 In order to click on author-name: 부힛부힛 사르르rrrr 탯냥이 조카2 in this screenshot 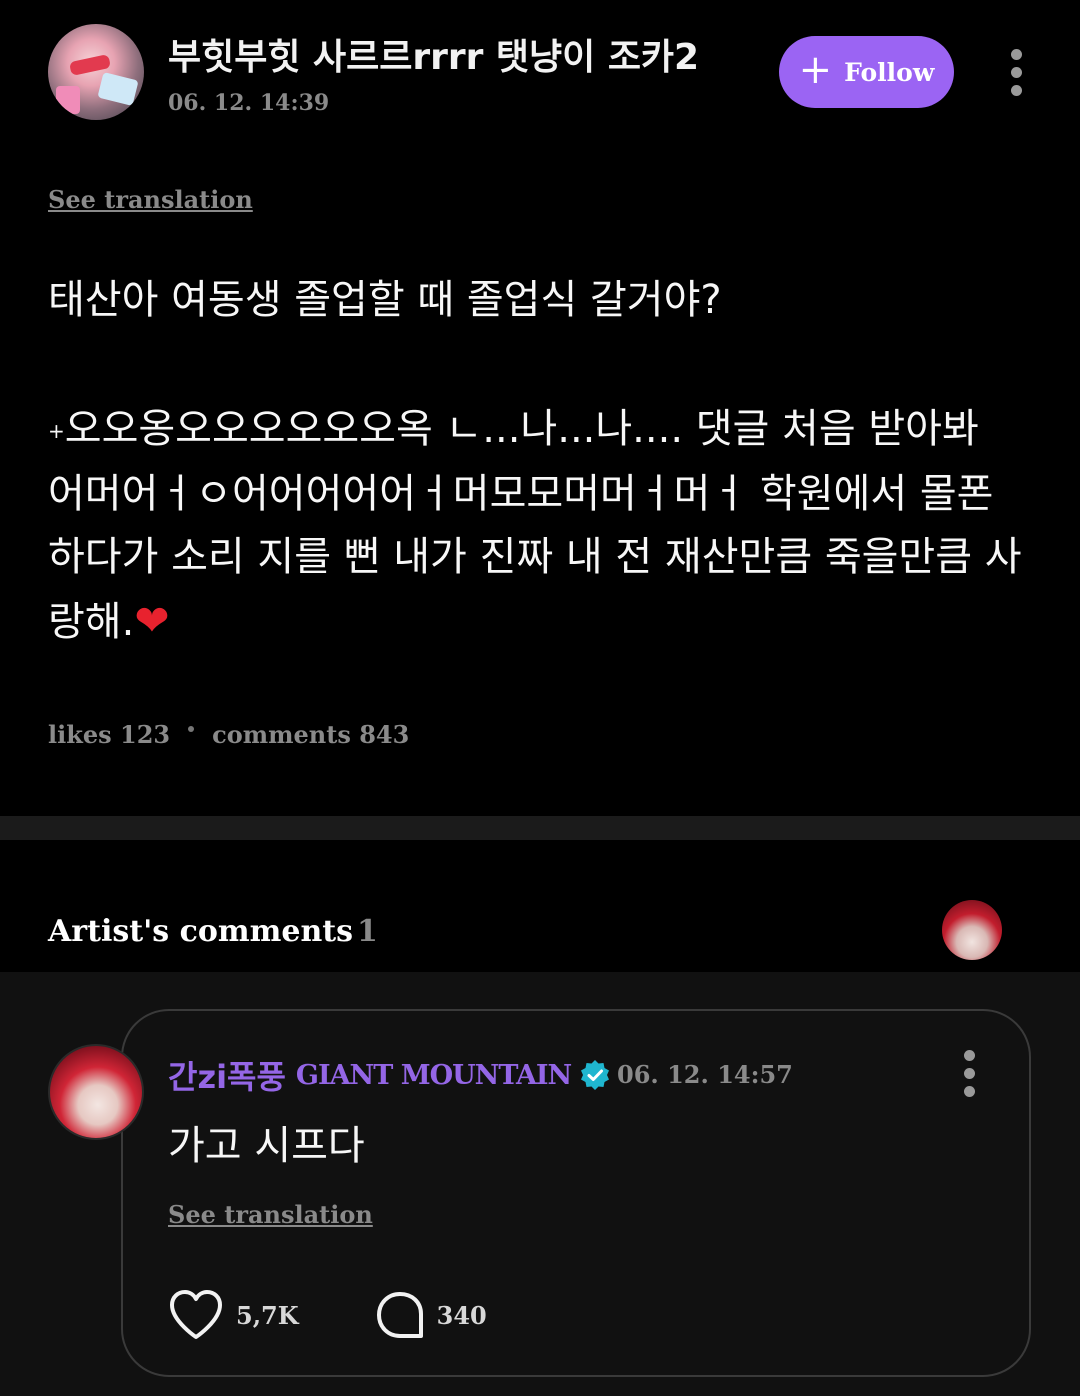, I will do `click(433, 54)`.